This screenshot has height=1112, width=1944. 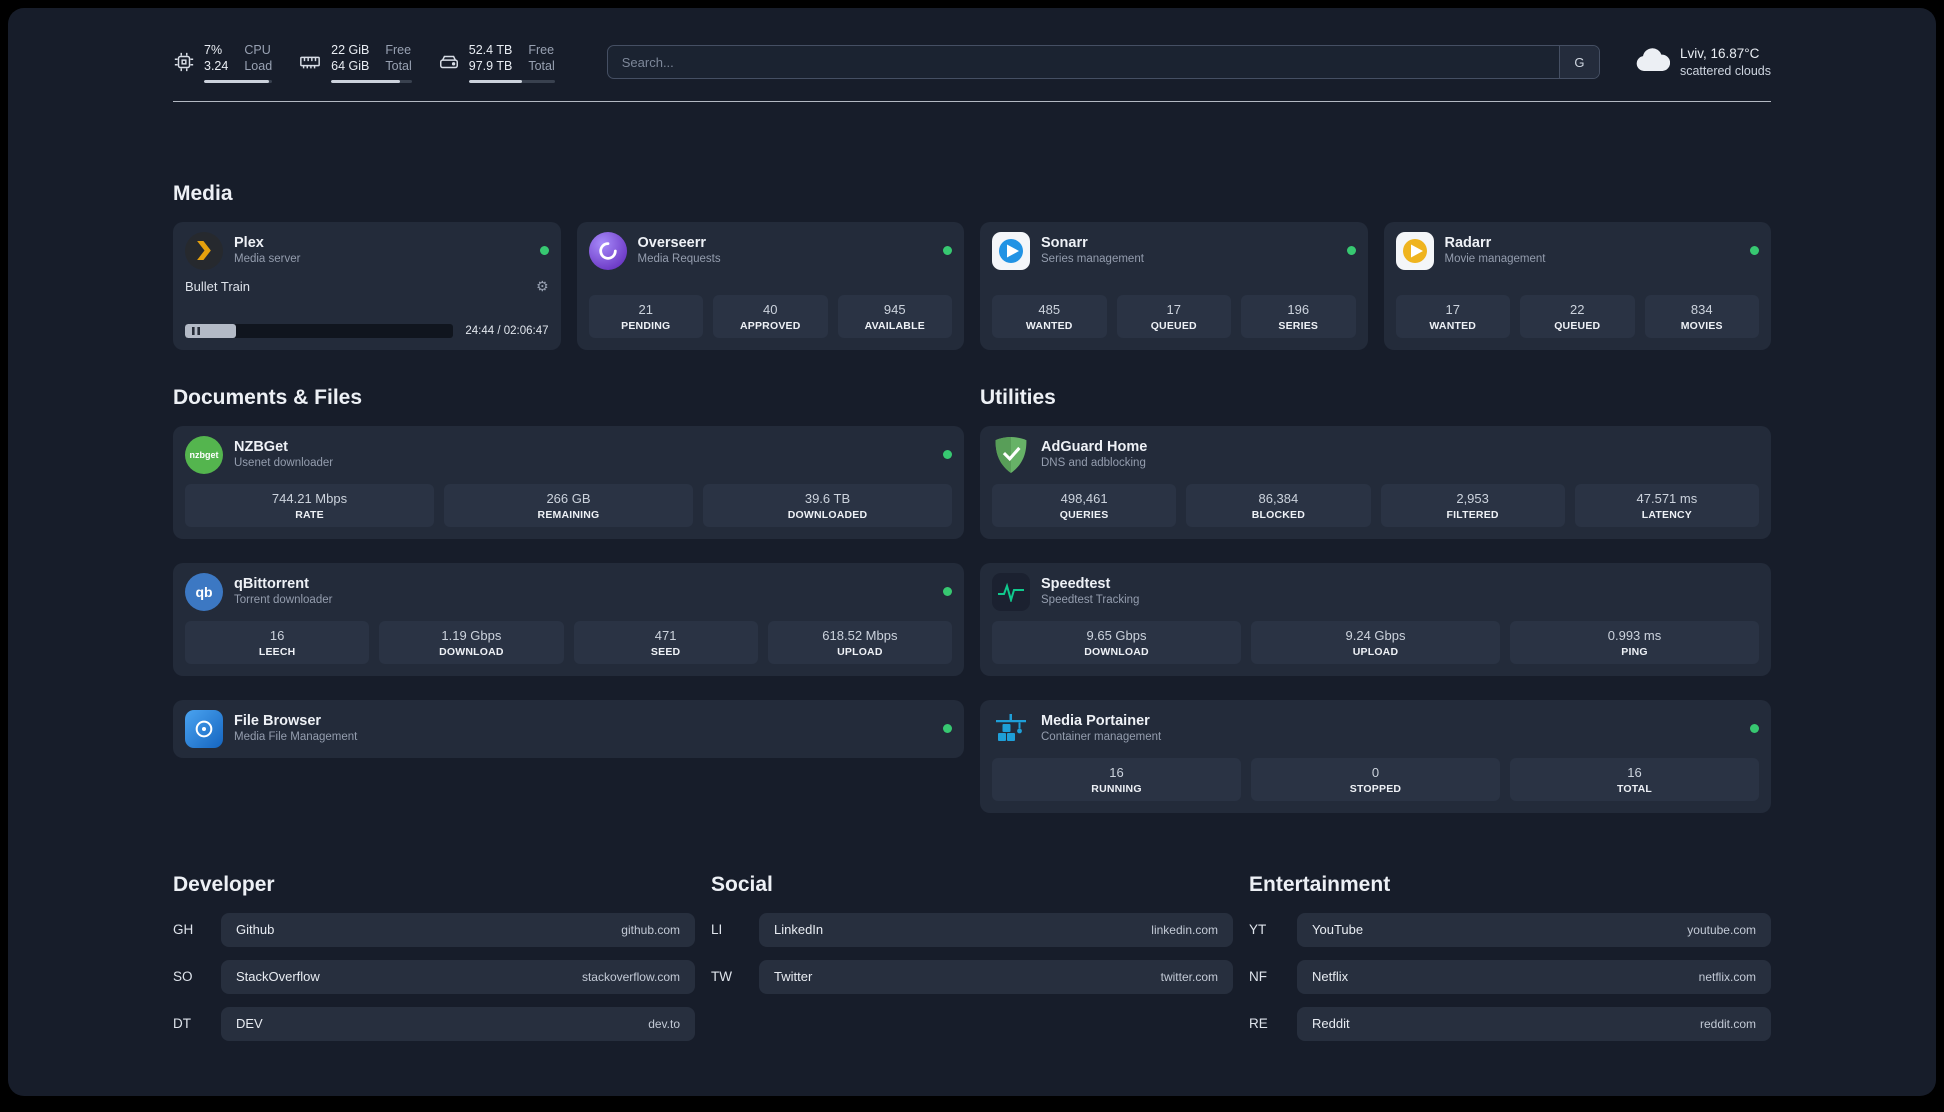 What do you see at coordinates (894, 325) in the screenshot?
I see `stat-label: AVAILABLE` at bounding box center [894, 325].